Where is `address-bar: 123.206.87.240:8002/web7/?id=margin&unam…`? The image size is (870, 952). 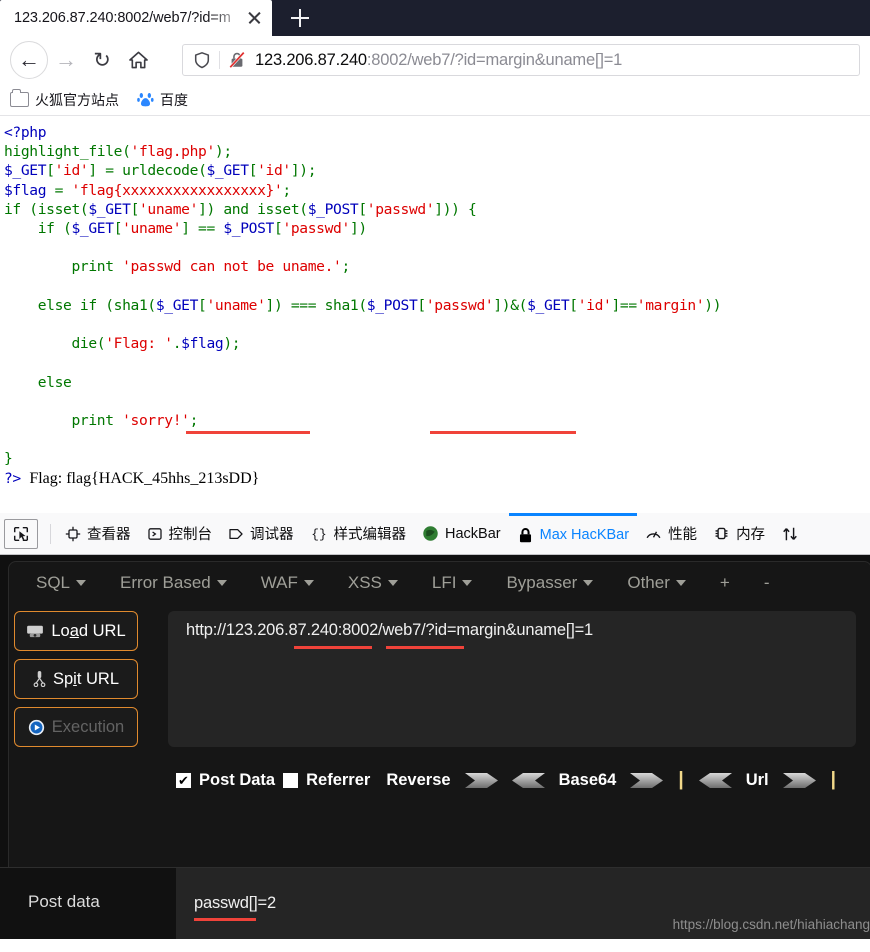 address-bar: 123.206.87.240:8002/web7/?id=margin&unam… is located at coordinates (521, 60).